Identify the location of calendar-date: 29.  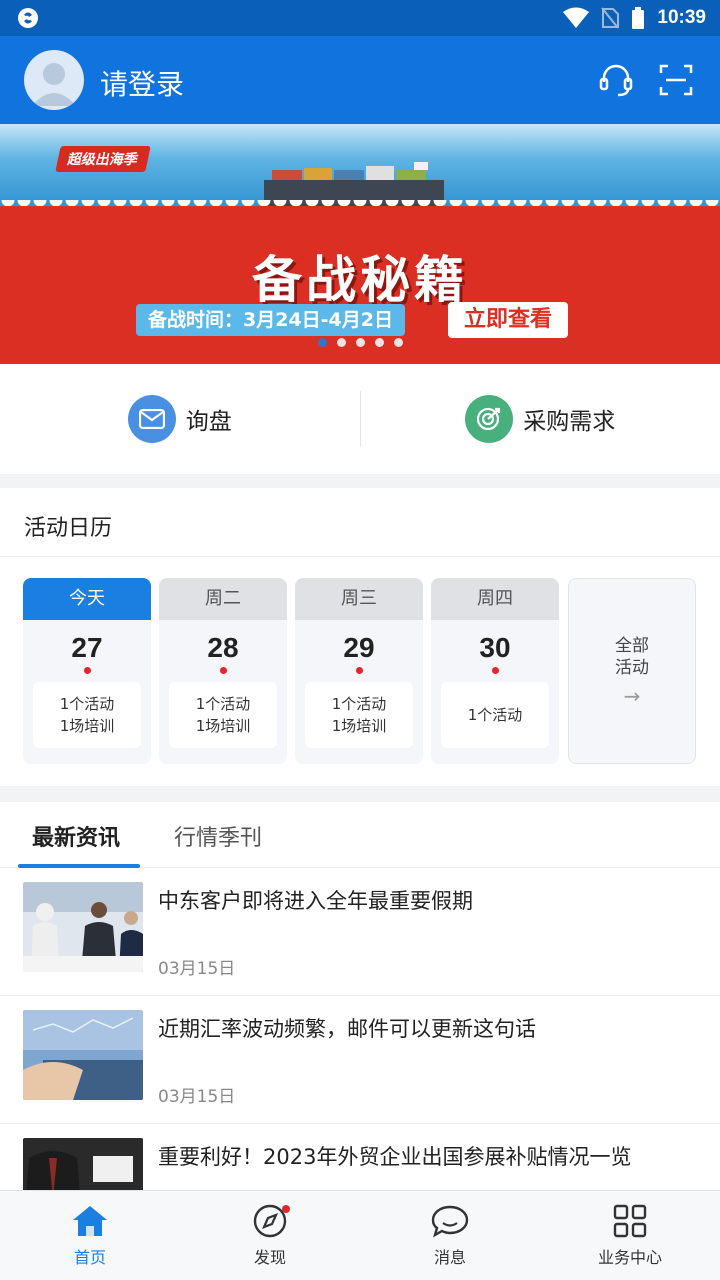
(359, 647).